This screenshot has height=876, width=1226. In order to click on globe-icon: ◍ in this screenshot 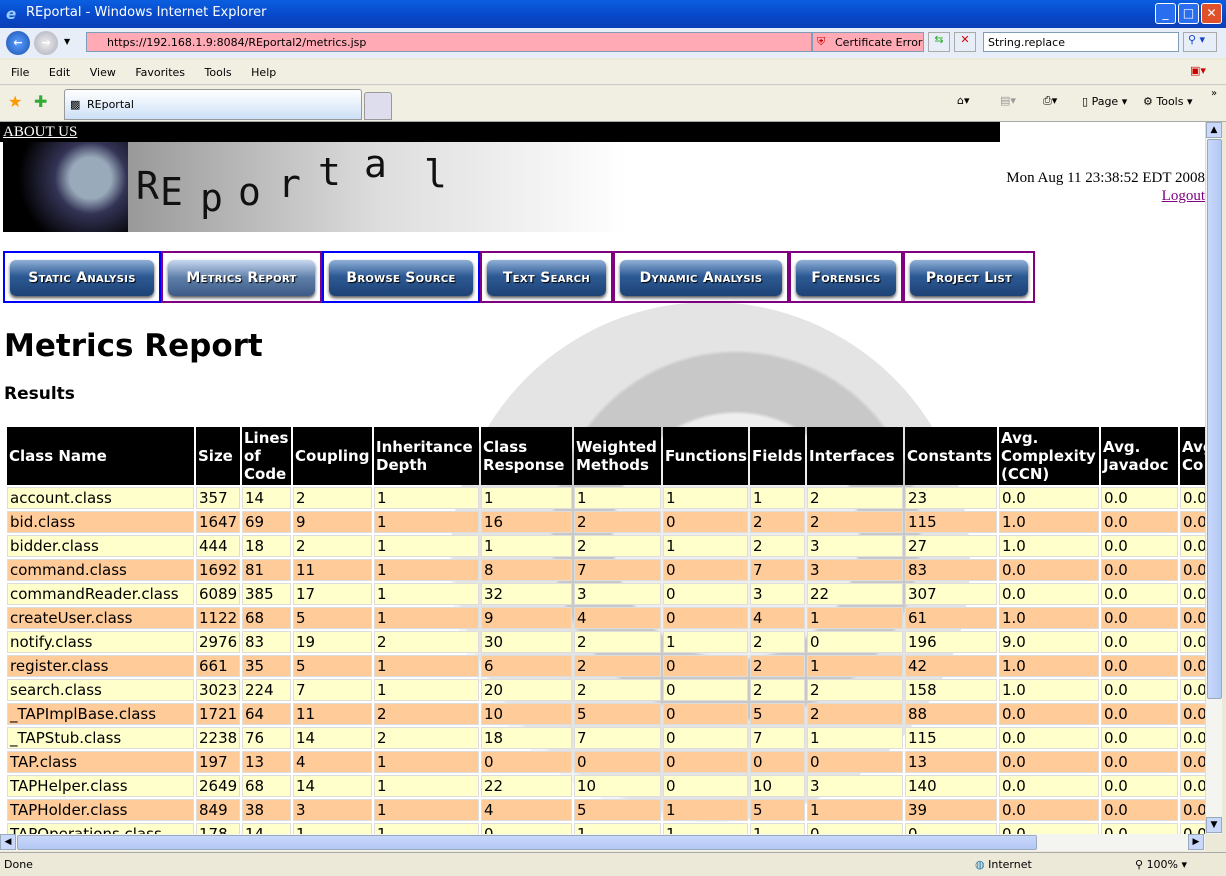, I will do `click(980, 864)`.